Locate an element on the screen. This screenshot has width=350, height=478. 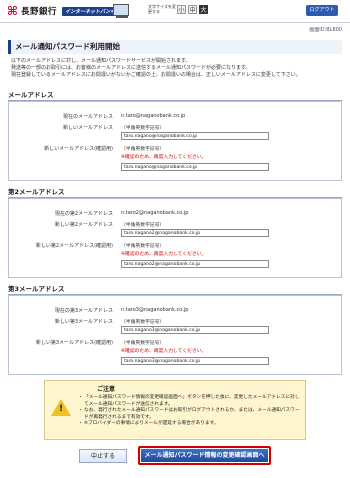
confirm-email2-input: taro.nagano2@naganobank.co.jp is located at coordinates (195, 264).